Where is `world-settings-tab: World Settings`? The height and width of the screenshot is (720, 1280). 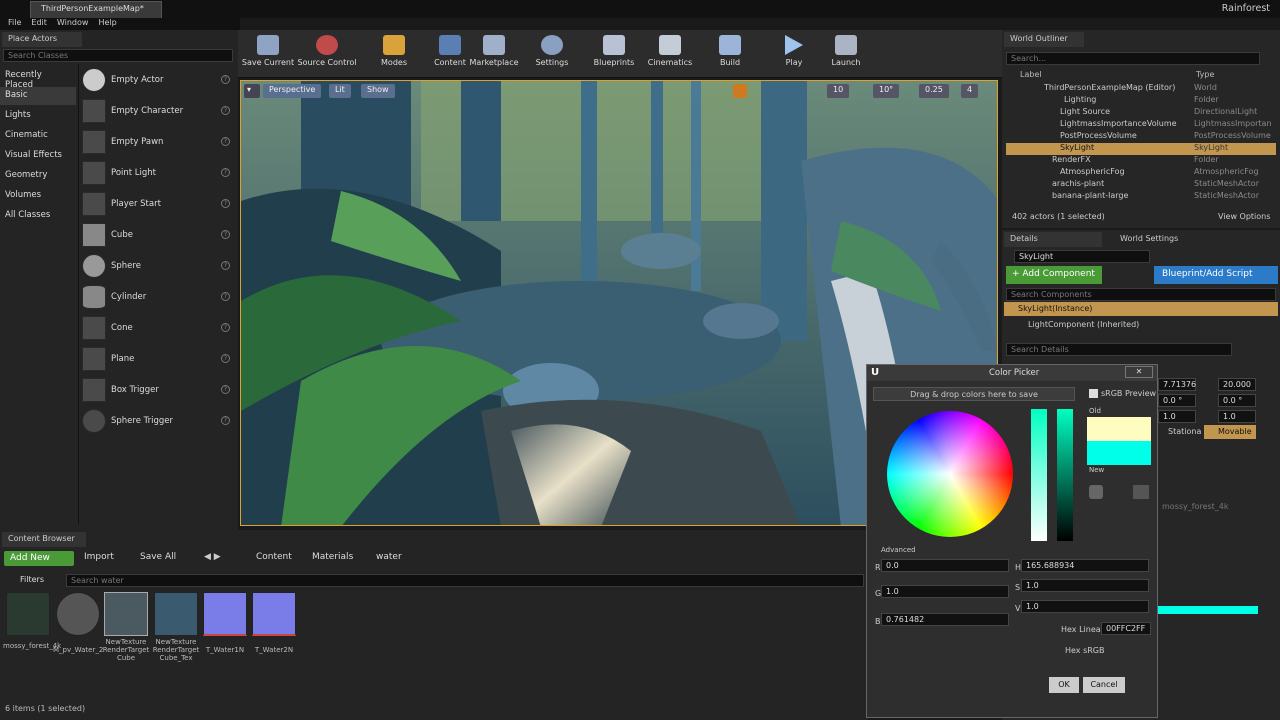
world-settings-tab: World Settings is located at coordinates (1149, 238).